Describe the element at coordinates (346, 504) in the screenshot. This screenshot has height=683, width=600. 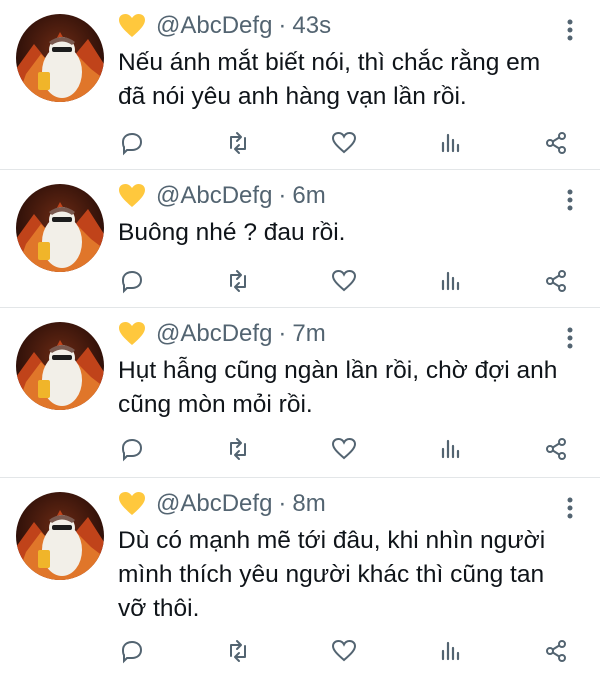
I see `tweet-header: @AbcDefg · 8m` at that location.